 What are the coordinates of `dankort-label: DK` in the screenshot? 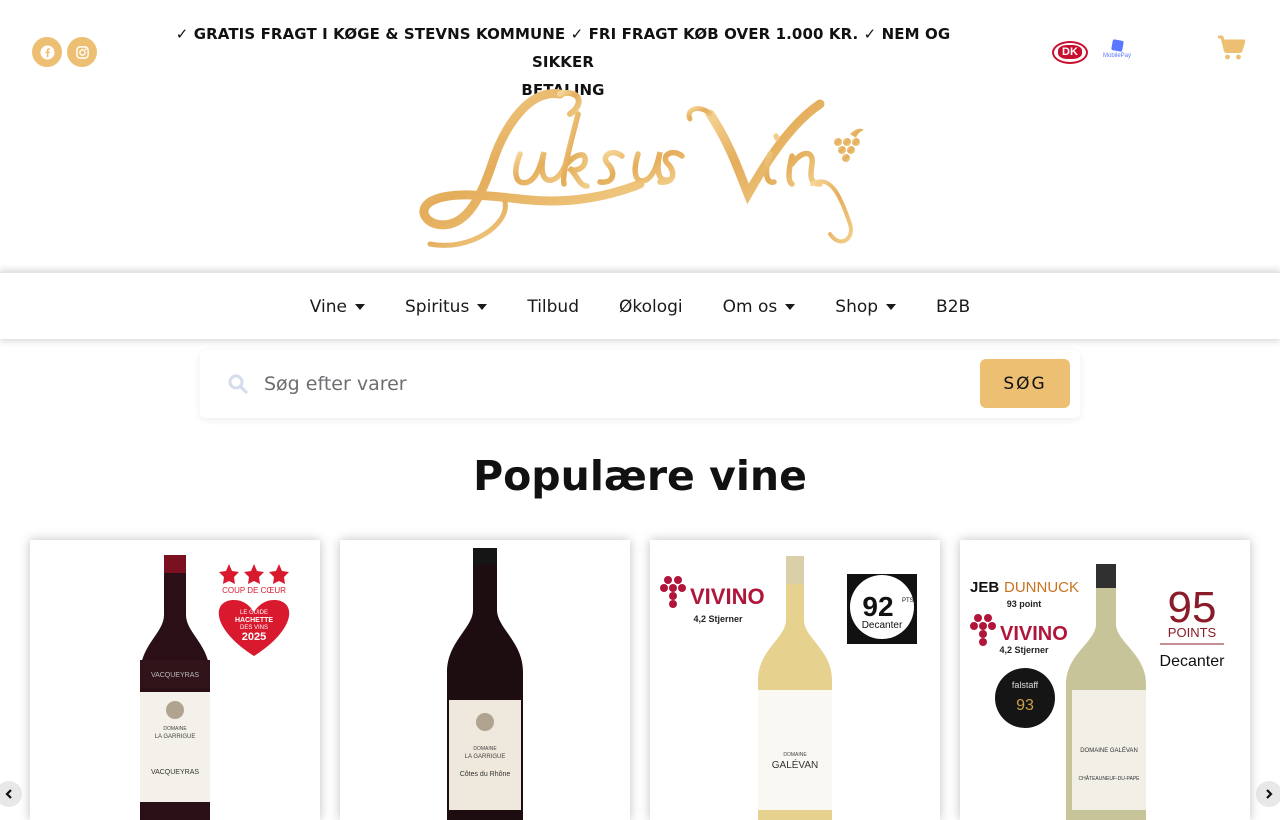 It's located at (1070, 52).